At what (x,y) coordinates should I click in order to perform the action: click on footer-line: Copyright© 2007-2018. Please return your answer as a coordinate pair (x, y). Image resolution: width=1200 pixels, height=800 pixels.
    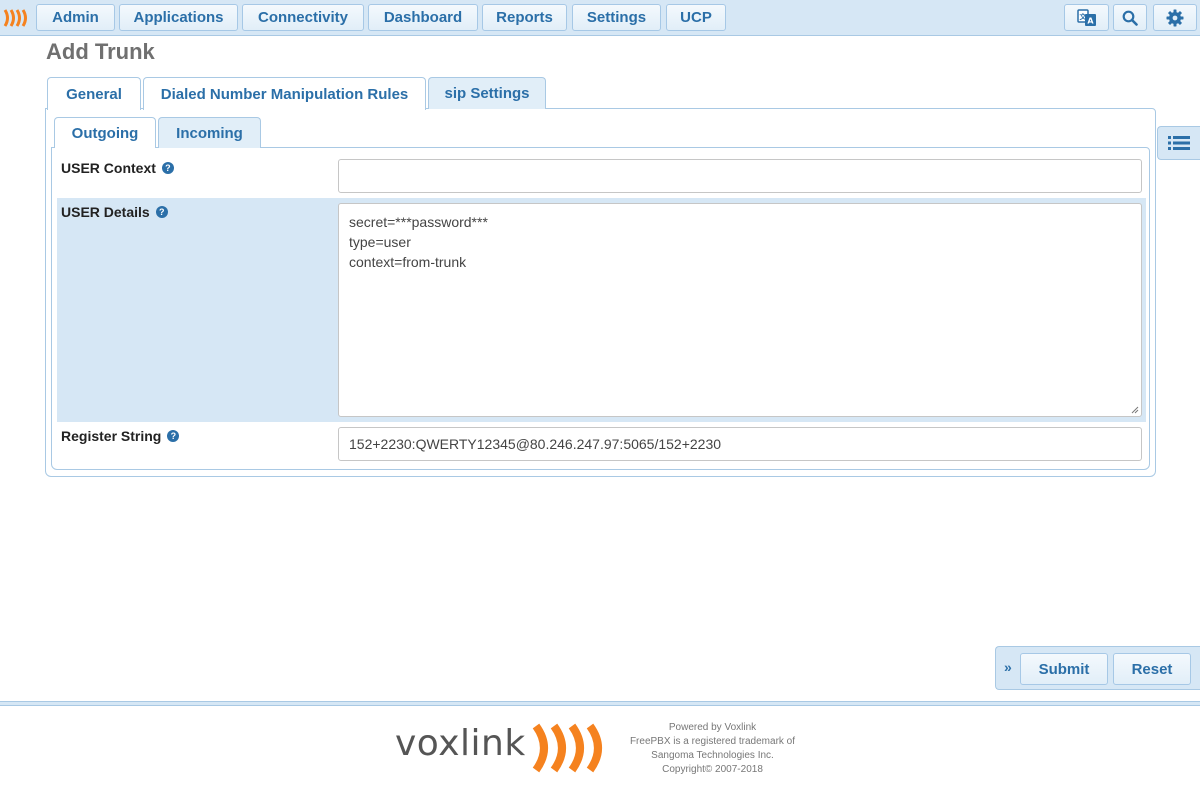
    Looking at the image, I should click on (712, 769).